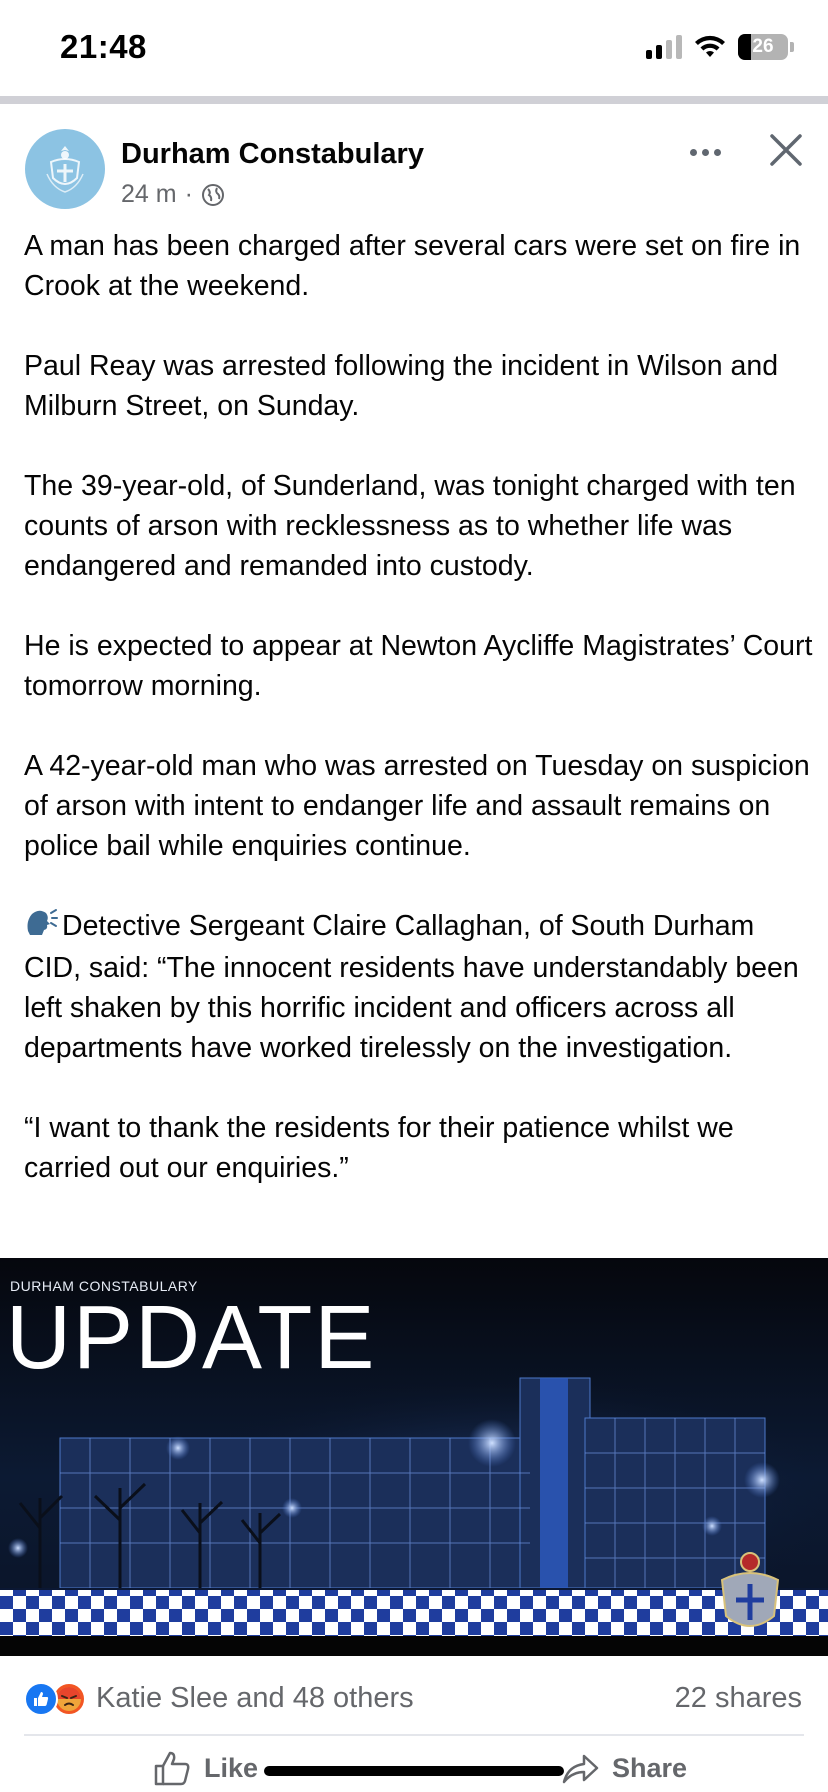 The image size is (828, 1792). What do you see at coordinates (705, 152) in the screenshot?
I see `more-options-button` at bounding box center [705, 152].